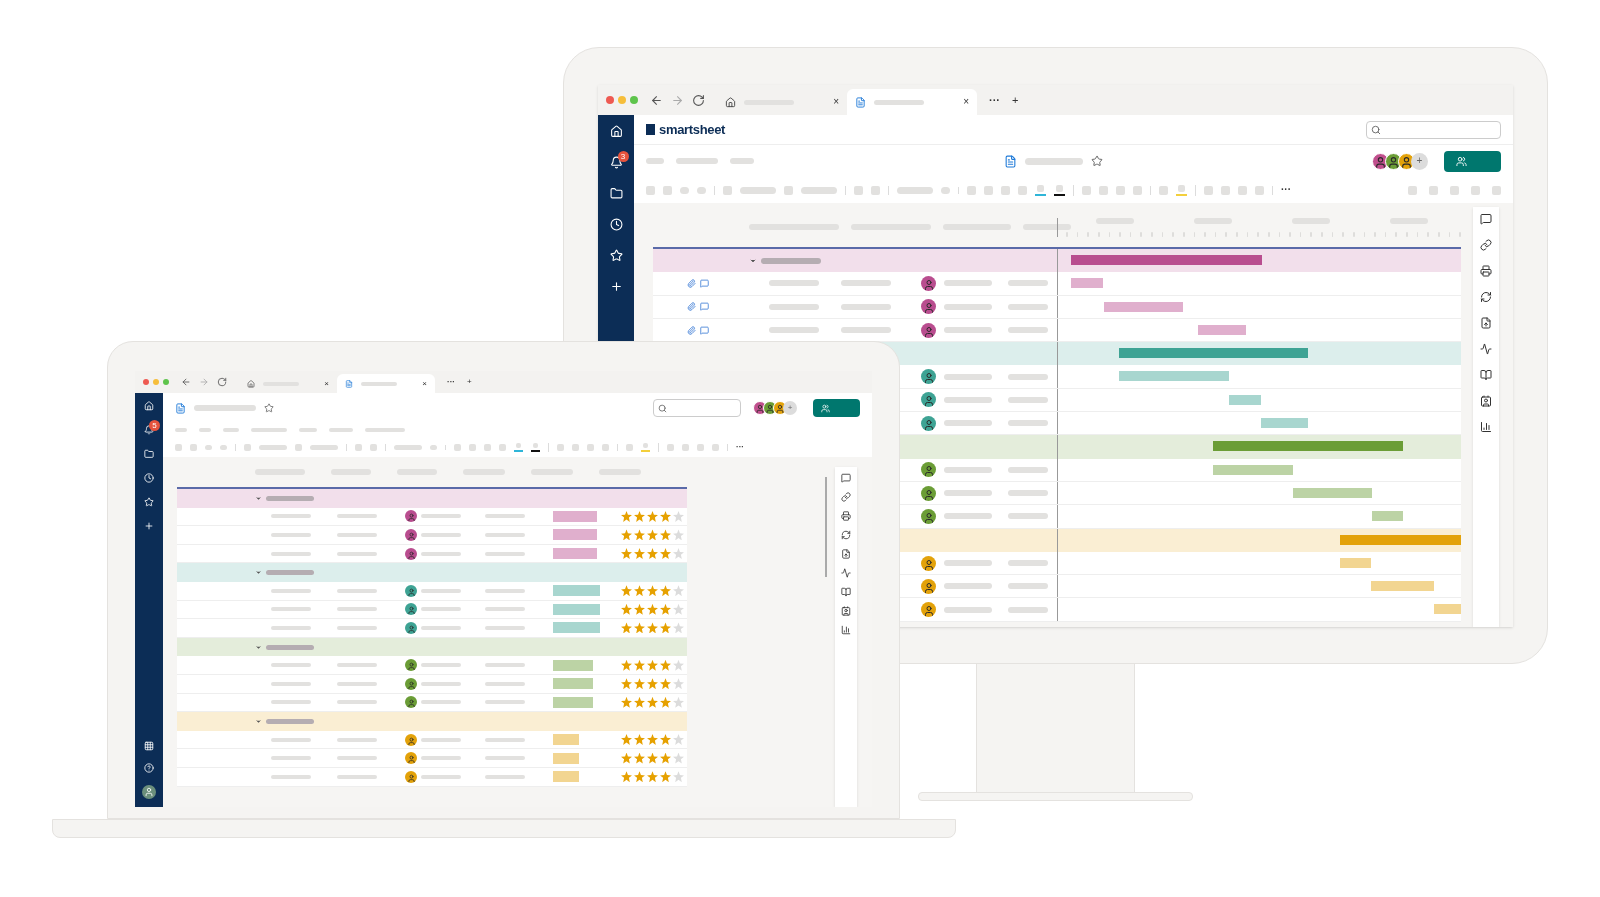  What do you see at coordinates (154, 425) in the screenshot?
I see `notification-badge: 5` at bounding box center [154, 425].